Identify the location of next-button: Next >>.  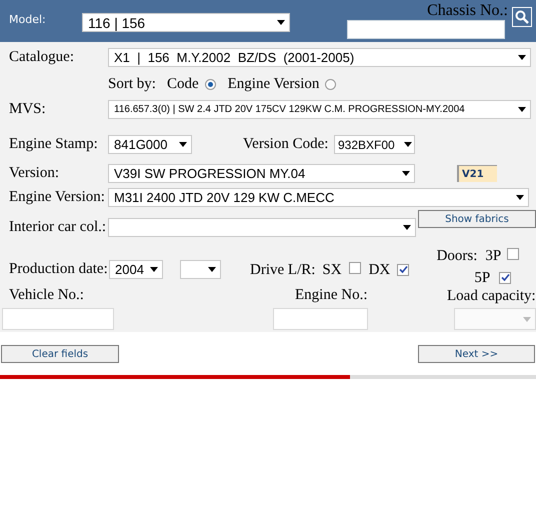
(476, 354).